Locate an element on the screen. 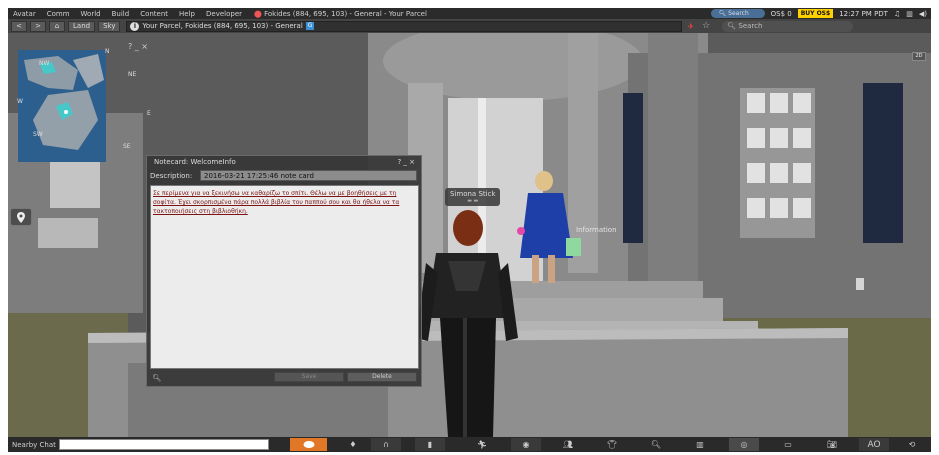  information-label: Information is located at coordinates (596, 230).